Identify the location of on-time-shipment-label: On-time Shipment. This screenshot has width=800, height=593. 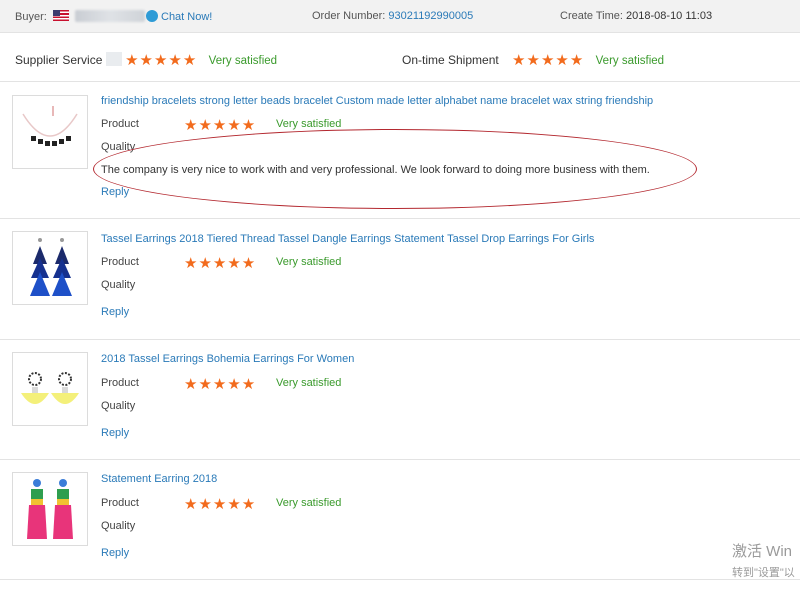
(450, 60).